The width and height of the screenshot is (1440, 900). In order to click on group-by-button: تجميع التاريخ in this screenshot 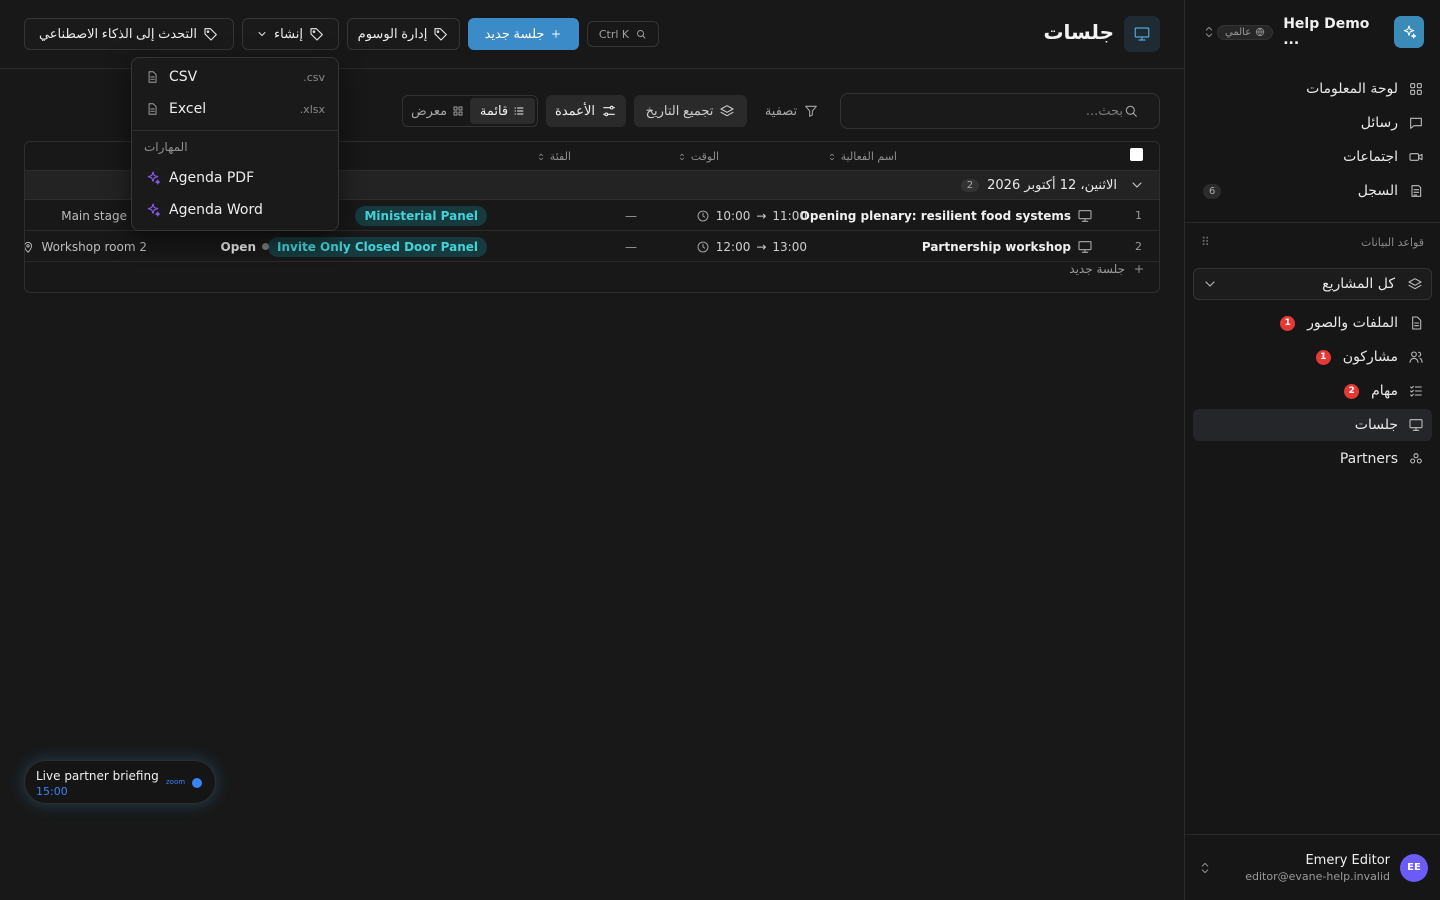, I will do `click(690, 111)`.